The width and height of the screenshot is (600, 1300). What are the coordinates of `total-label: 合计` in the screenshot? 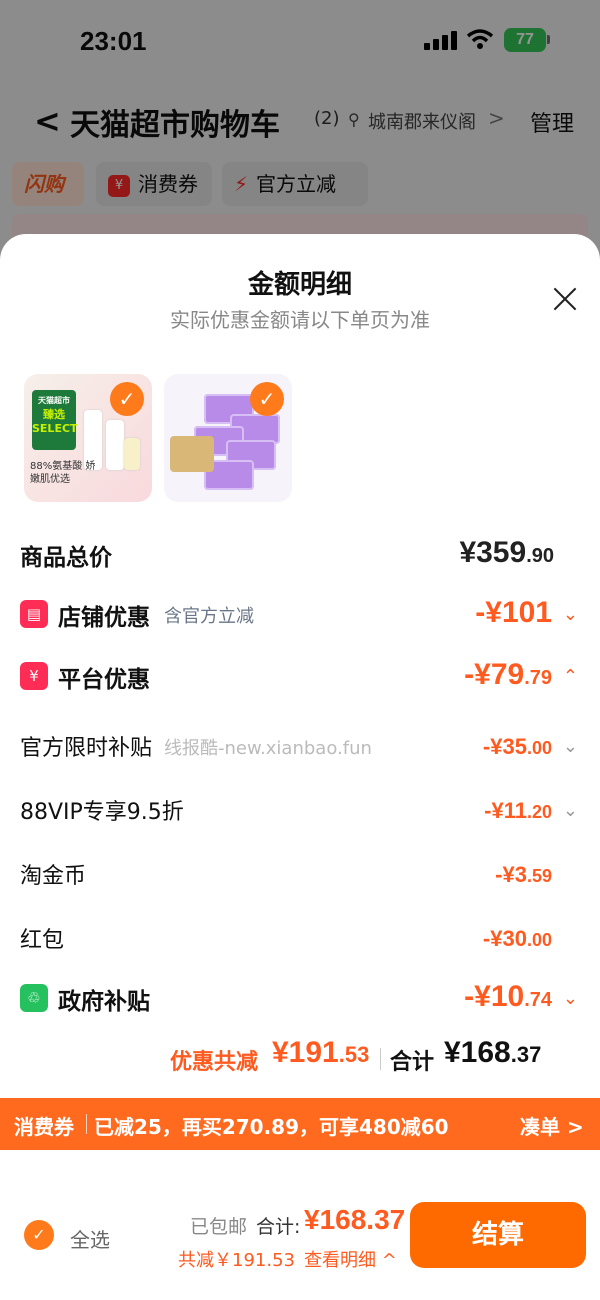 It's located at (412, 1062).